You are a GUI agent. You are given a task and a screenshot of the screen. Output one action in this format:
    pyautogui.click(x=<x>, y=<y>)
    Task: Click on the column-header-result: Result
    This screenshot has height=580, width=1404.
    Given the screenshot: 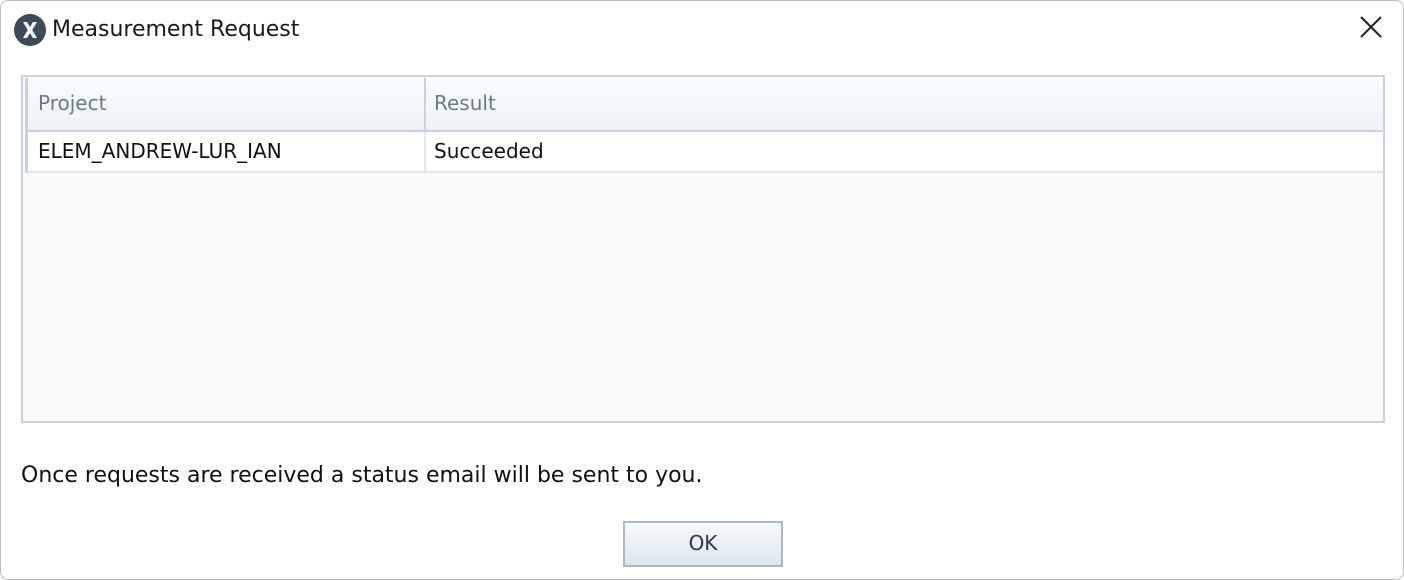 What is the action you would take?
    pyautogui.click(x=905, y=104)
    